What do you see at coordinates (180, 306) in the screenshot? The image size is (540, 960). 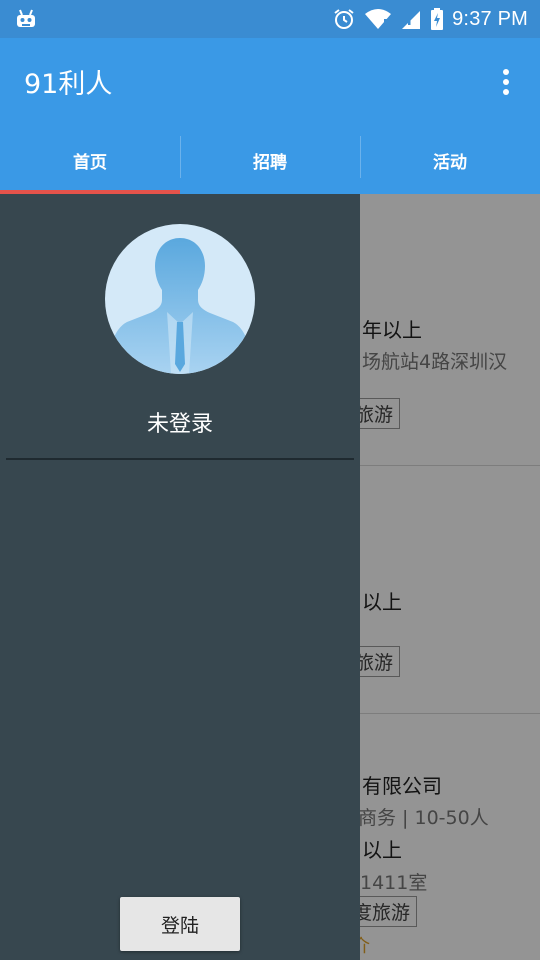 I see `user-silhouette-icon` at bounding box center [180, 306].